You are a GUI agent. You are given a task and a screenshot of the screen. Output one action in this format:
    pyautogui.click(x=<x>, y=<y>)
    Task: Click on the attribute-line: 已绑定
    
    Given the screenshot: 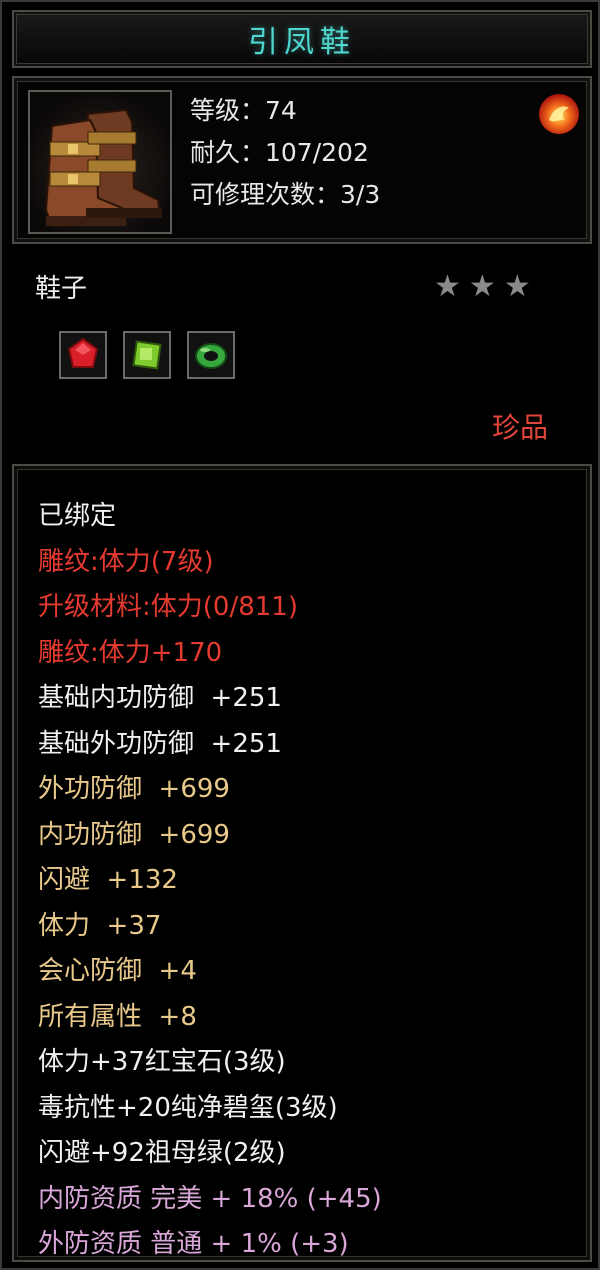 What is the action you would take?
    pyautogui.click(x=77, y=516)
    